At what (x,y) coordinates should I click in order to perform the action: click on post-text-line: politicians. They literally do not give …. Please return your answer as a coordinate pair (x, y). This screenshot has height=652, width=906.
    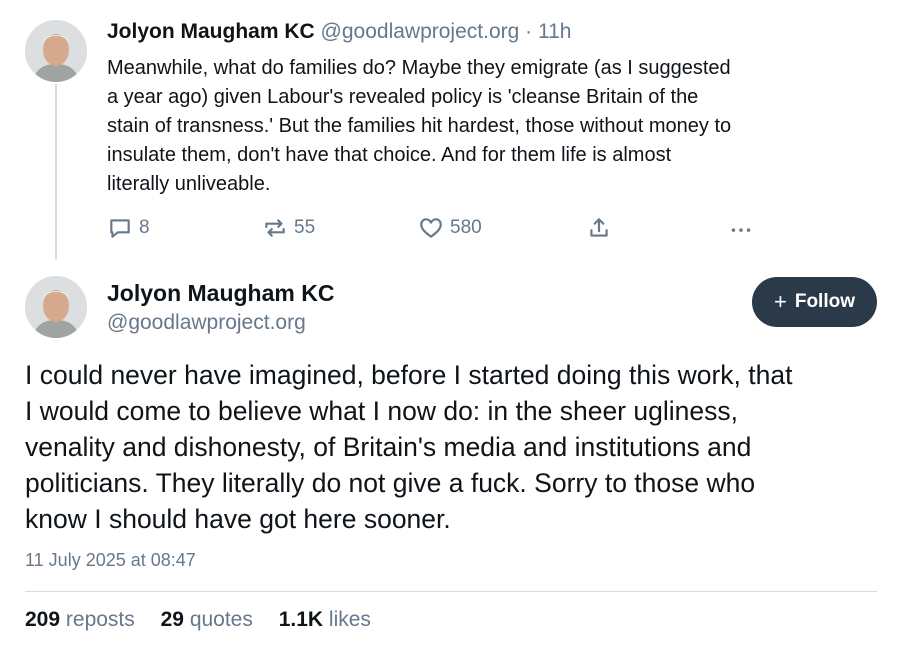
    Looking at the image, I should click on (390, 483).